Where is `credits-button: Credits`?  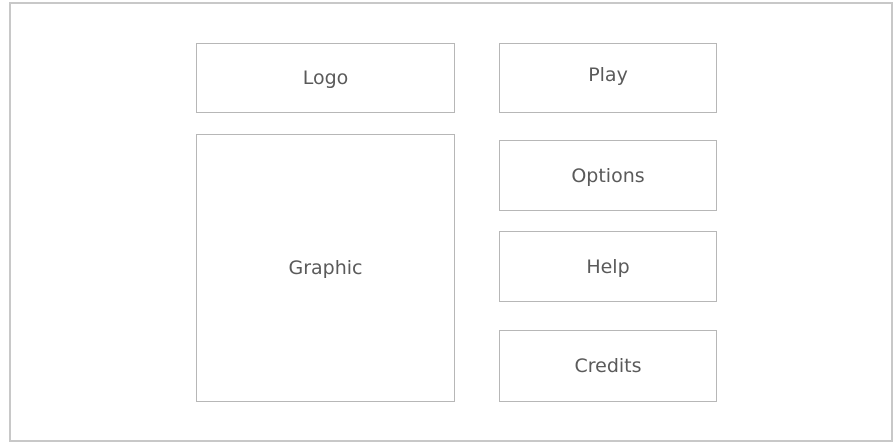 credits-button: Credits is located at coordinates (608, 366).